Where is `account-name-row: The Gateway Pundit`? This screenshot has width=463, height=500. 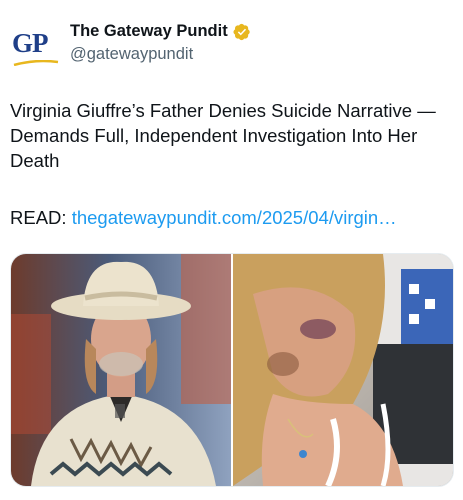 account-name-row: The Gateway Pundit is located at coordinates (160, 31).